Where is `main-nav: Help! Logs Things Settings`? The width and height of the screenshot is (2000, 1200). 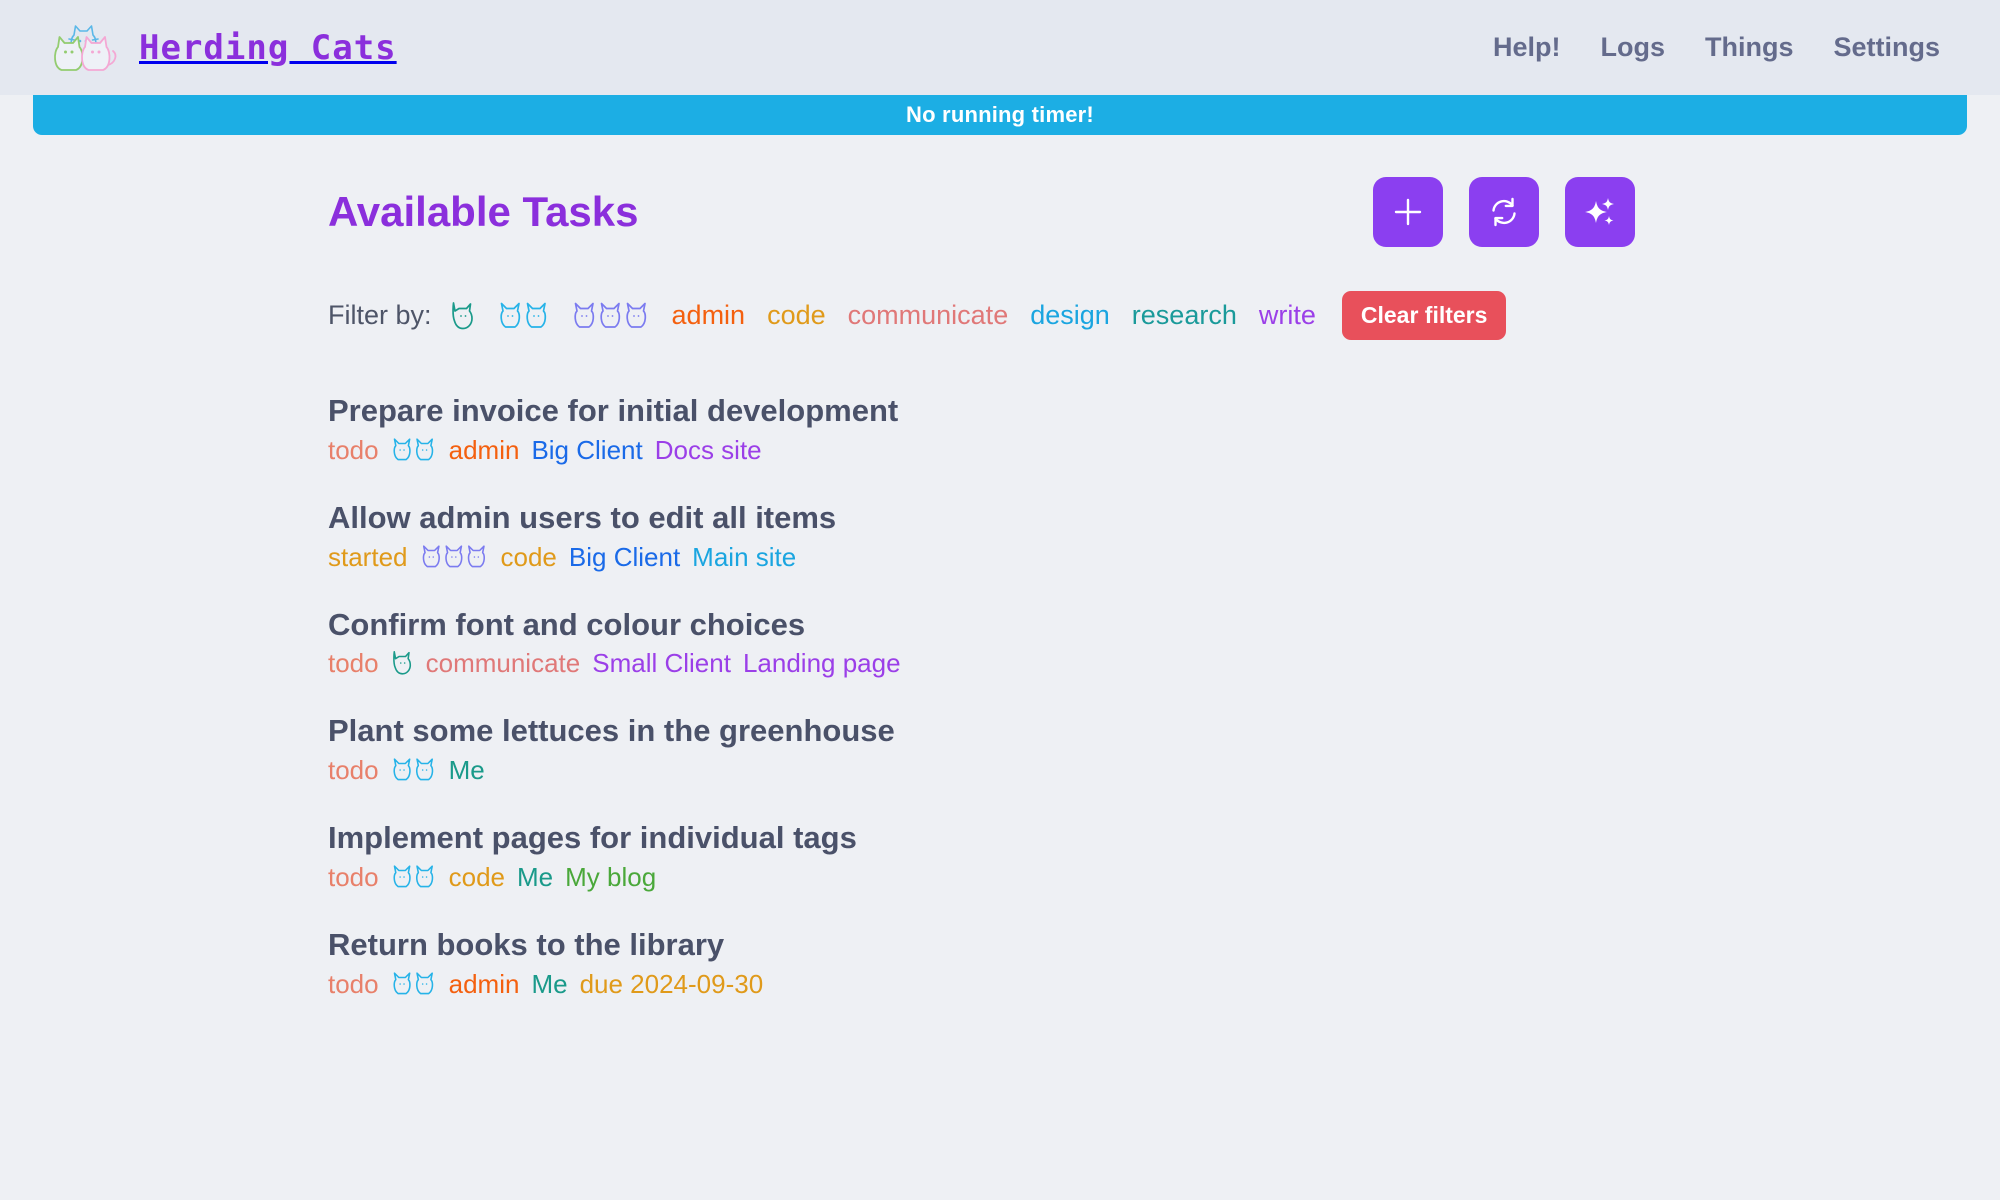
main-nav: Help! Logs Things Settings is located at coordinates (1716, 47).